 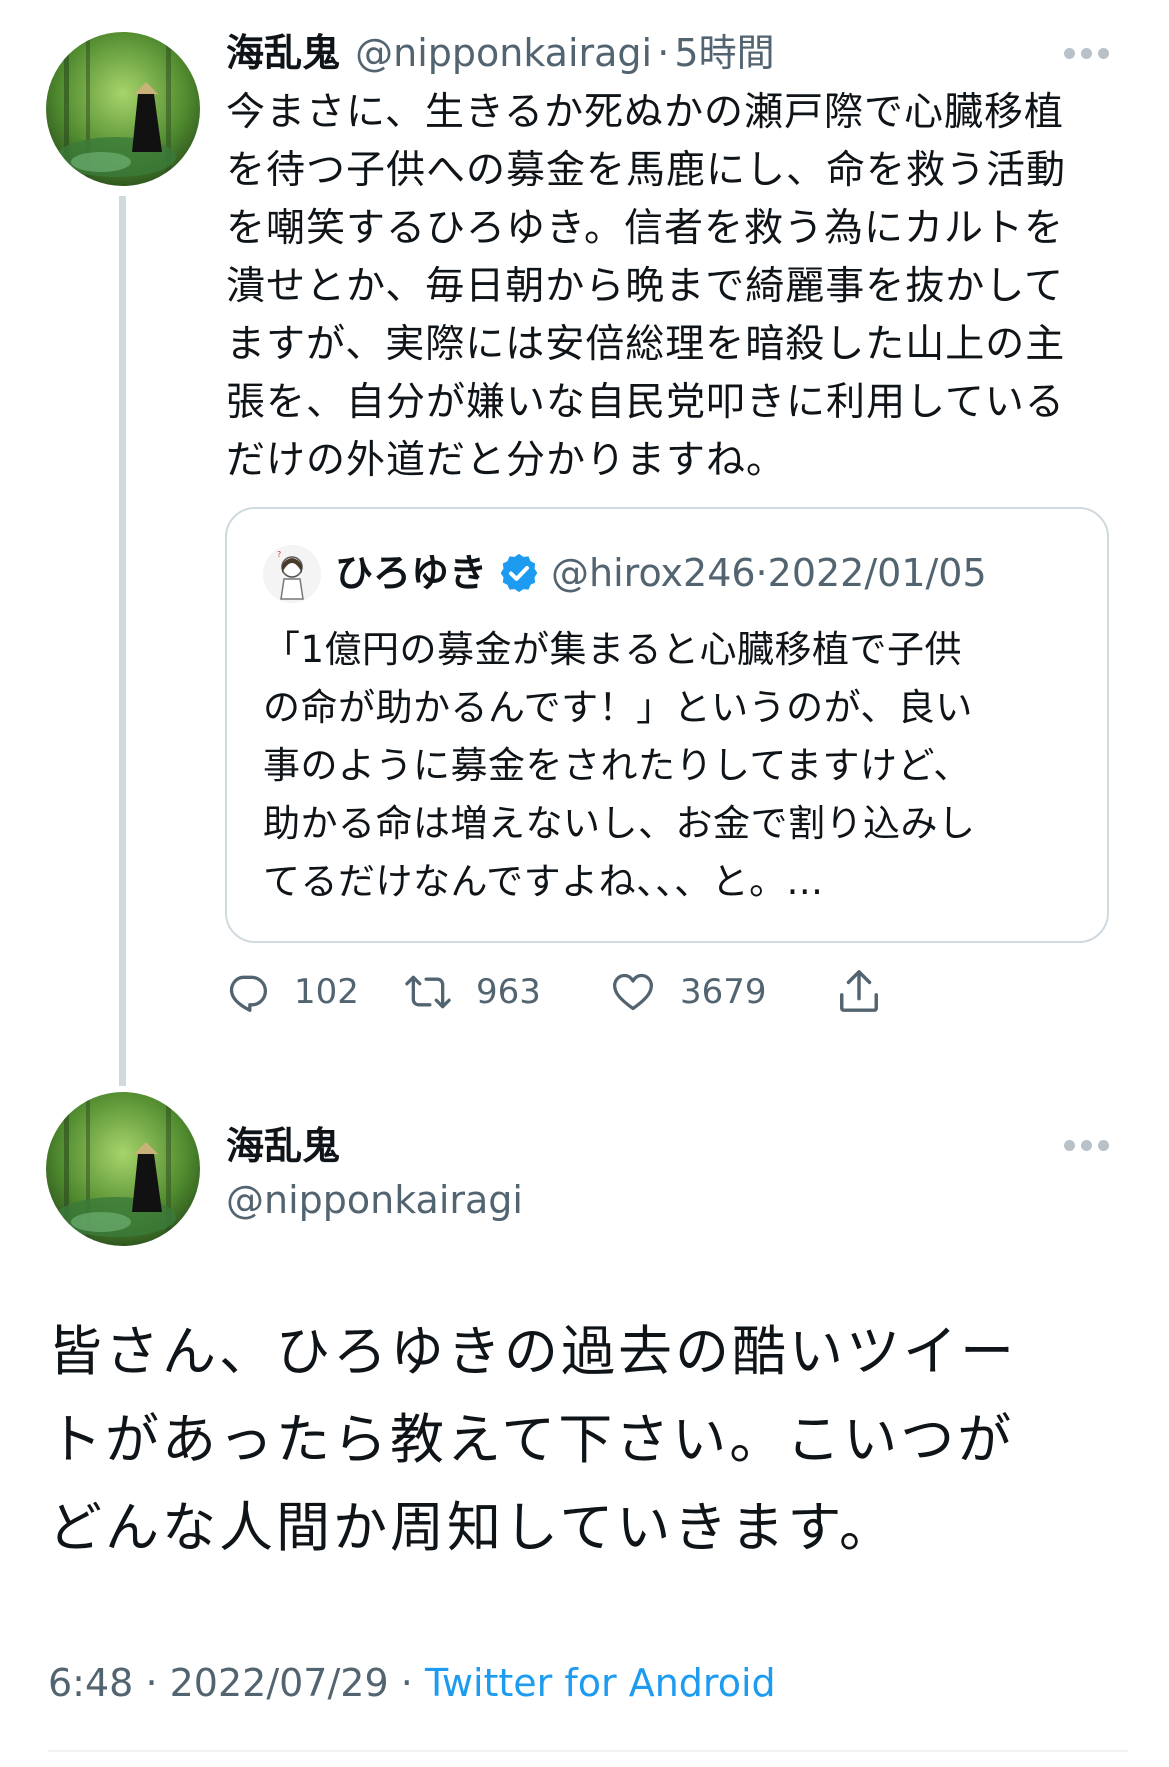 I want to click on tweet2-time: 6:48, so click(x=91, y=1683).